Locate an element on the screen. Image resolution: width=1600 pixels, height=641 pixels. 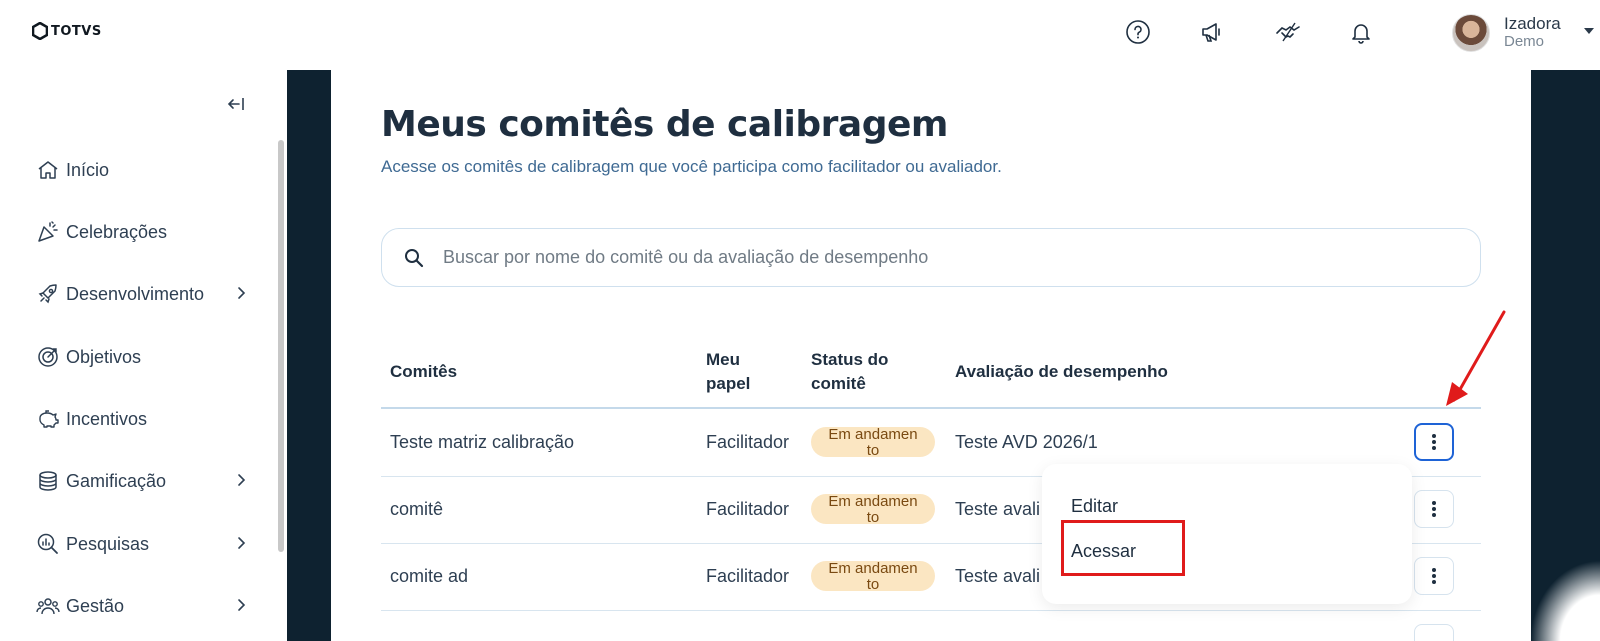
sidebar-item-pesquisas: Pesquisas is located at coordinates (146, 544).